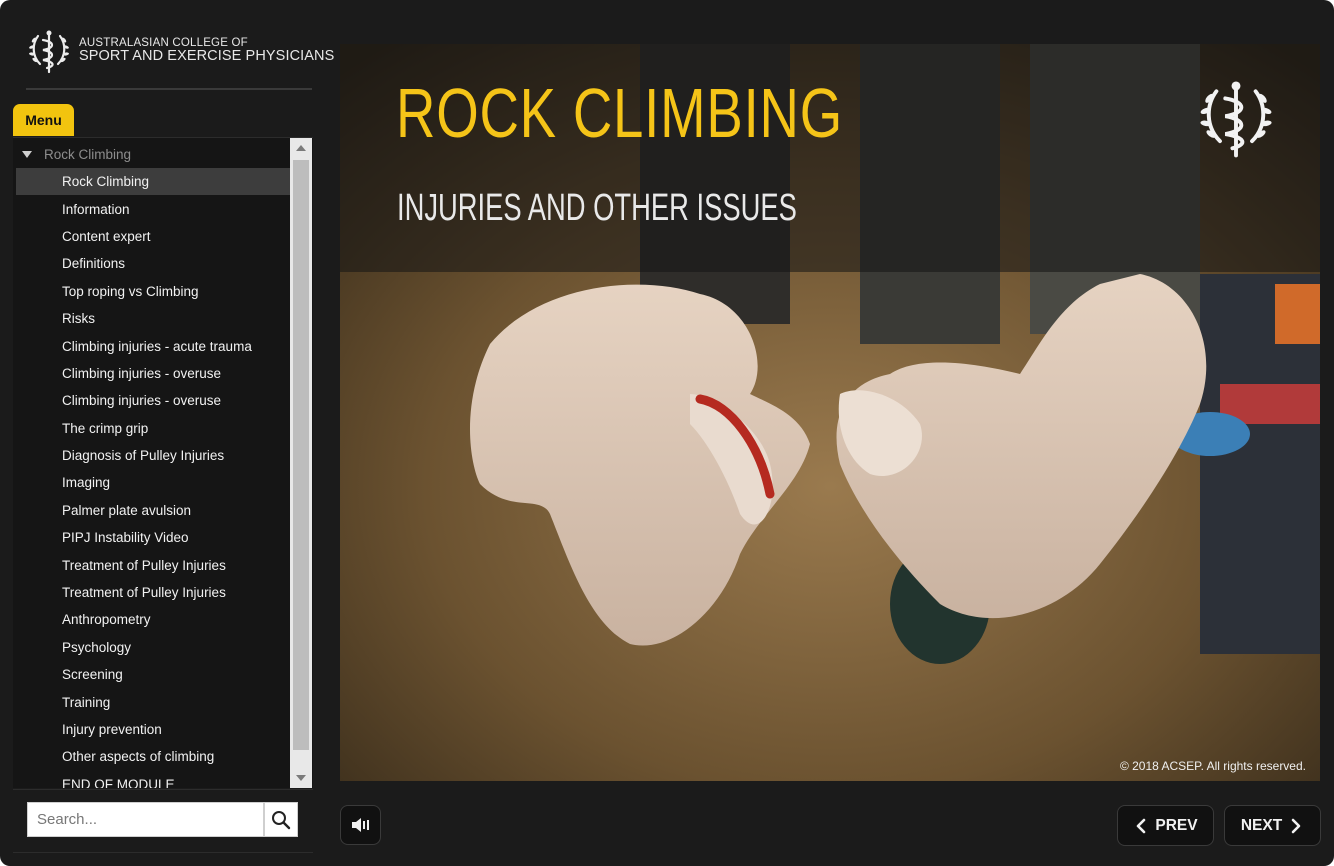 The height and width of the screenshot is (866, 1334). What do you see at coordinates (151, 510) in the screenshot?
I see `menu-item: Palmer plate avulsion` at bounding box center [151, 510].